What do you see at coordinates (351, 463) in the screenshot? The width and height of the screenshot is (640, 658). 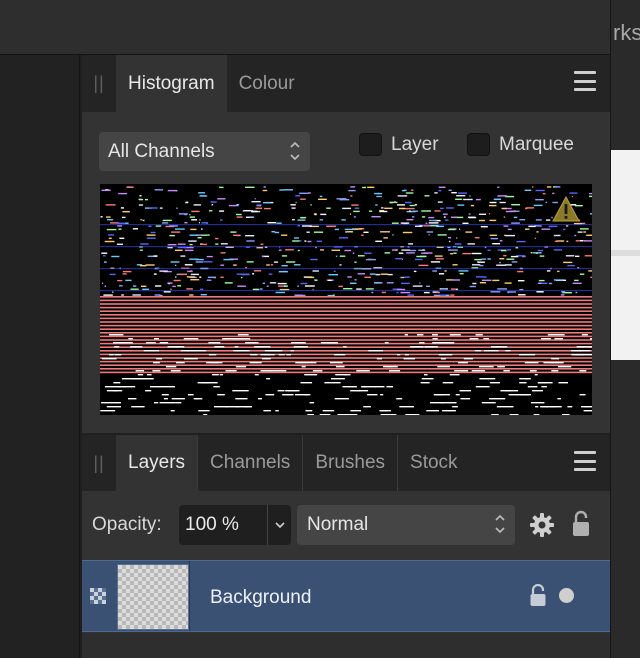 I see `tab-brushes: Brushes` at bounding box center [351, 463].